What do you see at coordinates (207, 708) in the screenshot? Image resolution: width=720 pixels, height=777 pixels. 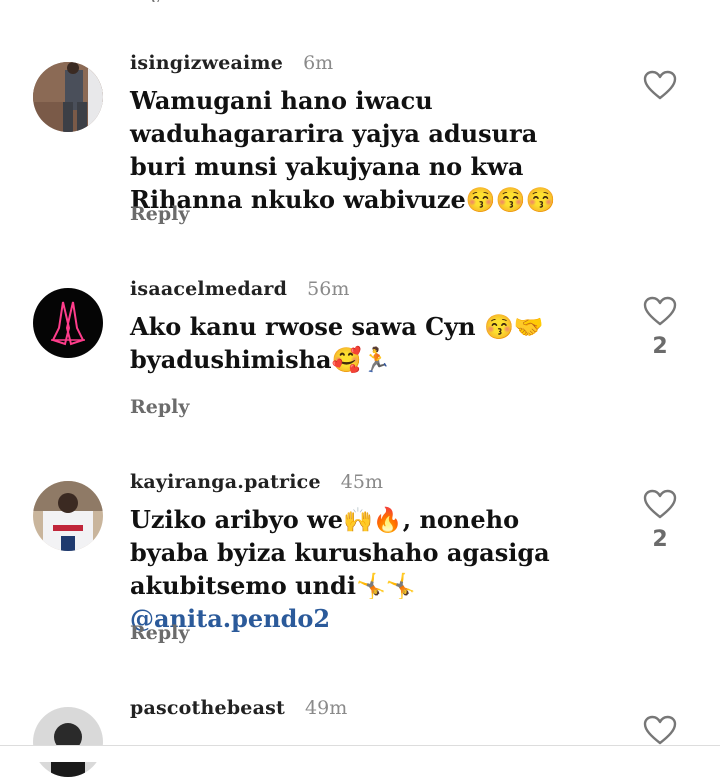 I see `username: pascothebeast` at bounding box center [207, 708].